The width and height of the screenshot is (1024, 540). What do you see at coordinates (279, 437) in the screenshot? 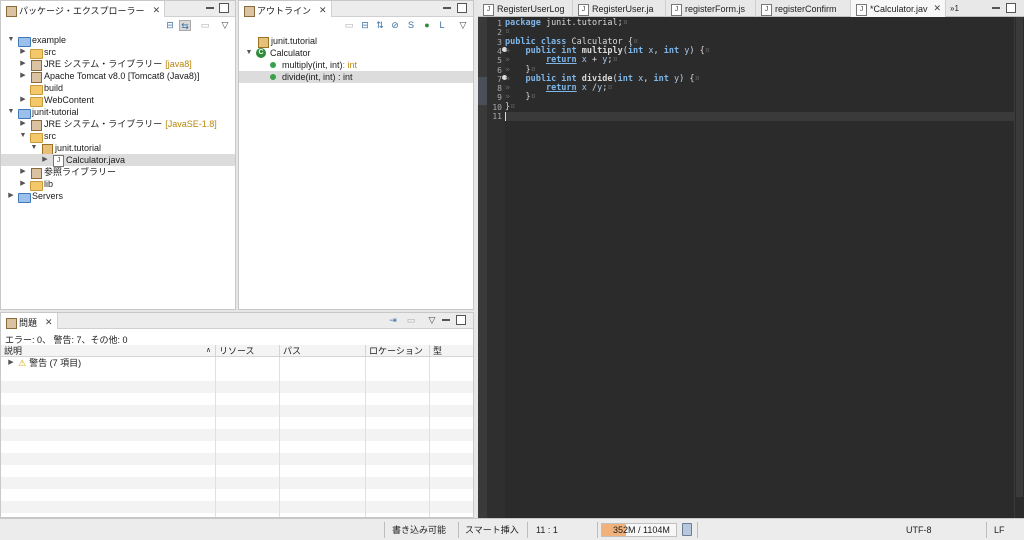
I see `column-divider` at bounding box center [279, 437].